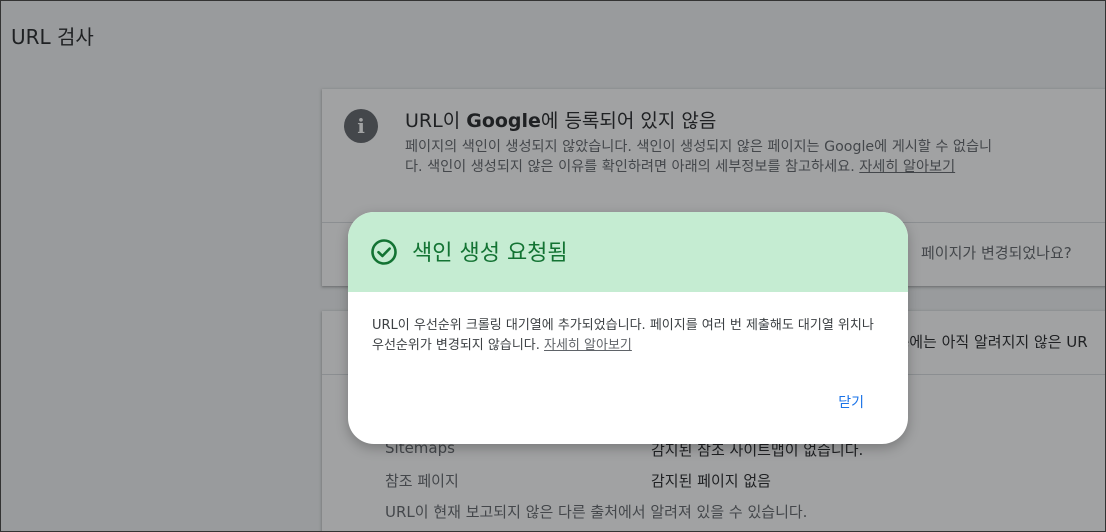 This screenshot has height=532, width=1106. I want to click on dialog-learn-more-link: 자세히 알아보기, so click(588, 345).